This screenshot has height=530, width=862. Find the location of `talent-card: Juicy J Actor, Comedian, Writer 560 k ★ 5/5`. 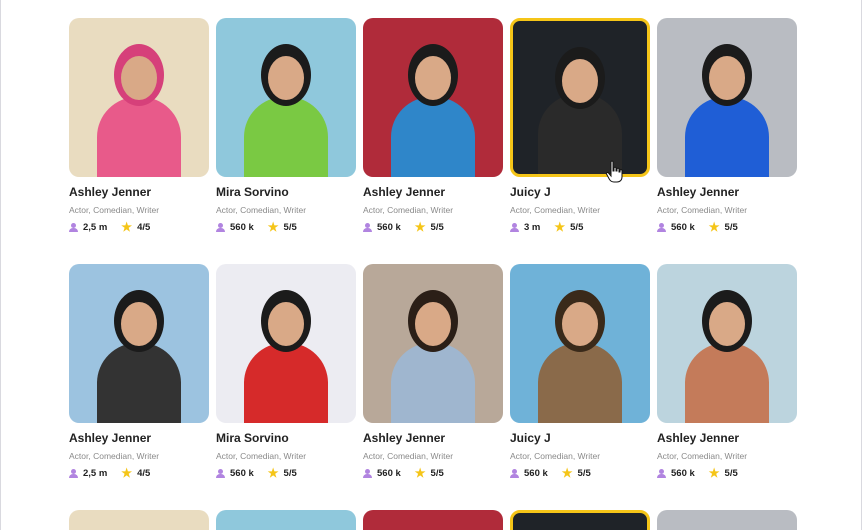

talent-card: Juicy J Actor, Comedian, Writer 560 k ★ 5/5 is located at coordinates (580, 379).